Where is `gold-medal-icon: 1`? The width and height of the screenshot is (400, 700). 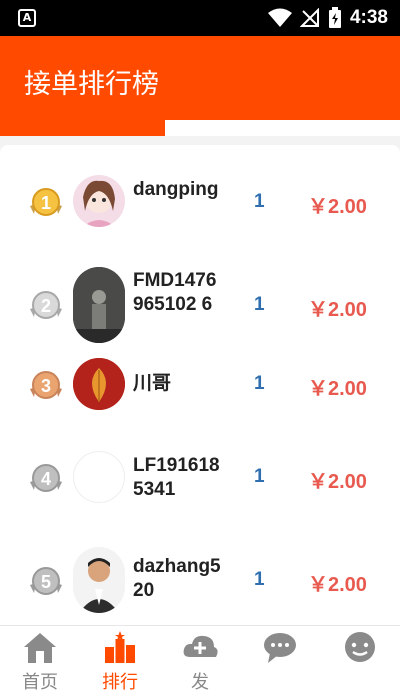 gold-medal-icon: 1 is located at coordinates (46, 202).